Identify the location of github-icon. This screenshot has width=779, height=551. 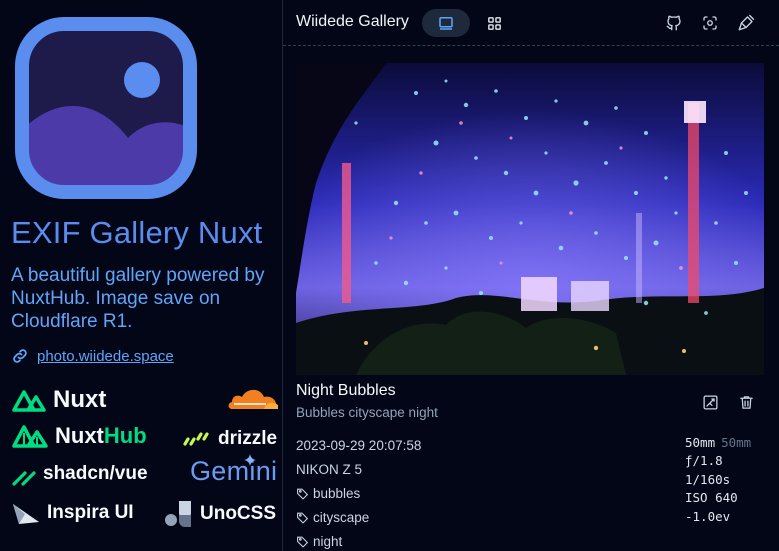
(673, 23).